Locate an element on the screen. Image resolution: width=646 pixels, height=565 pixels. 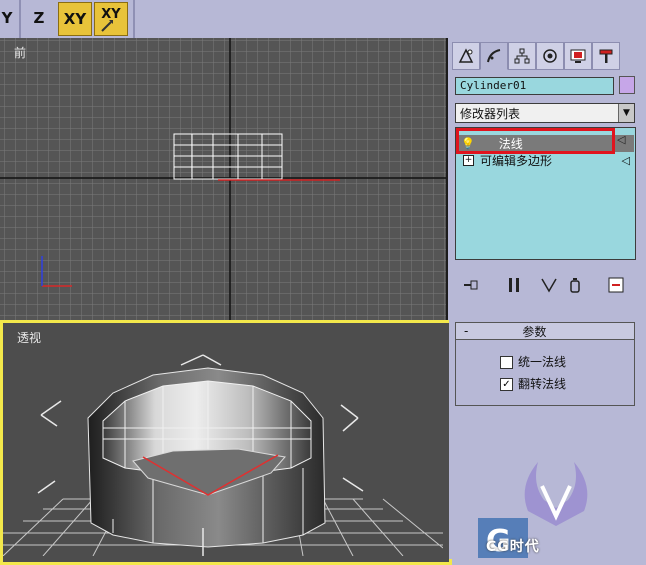
modify-icon is located at coordinates (494, 56).